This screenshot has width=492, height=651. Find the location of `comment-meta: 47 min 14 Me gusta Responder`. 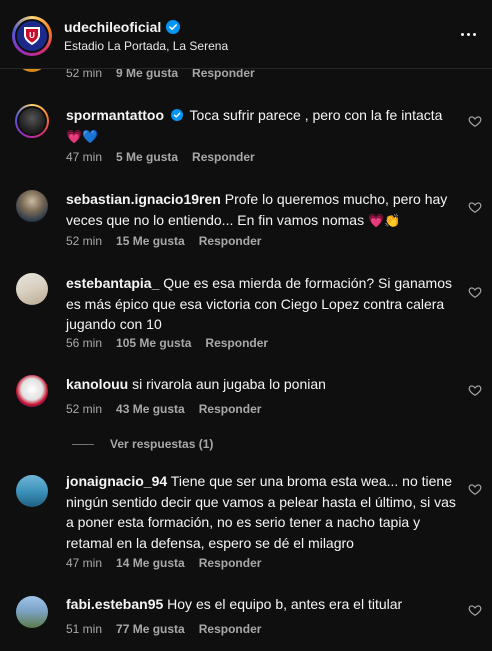

comment-meta: 47 min 14 Me gusta Responder is located at coordinates (163, 563).